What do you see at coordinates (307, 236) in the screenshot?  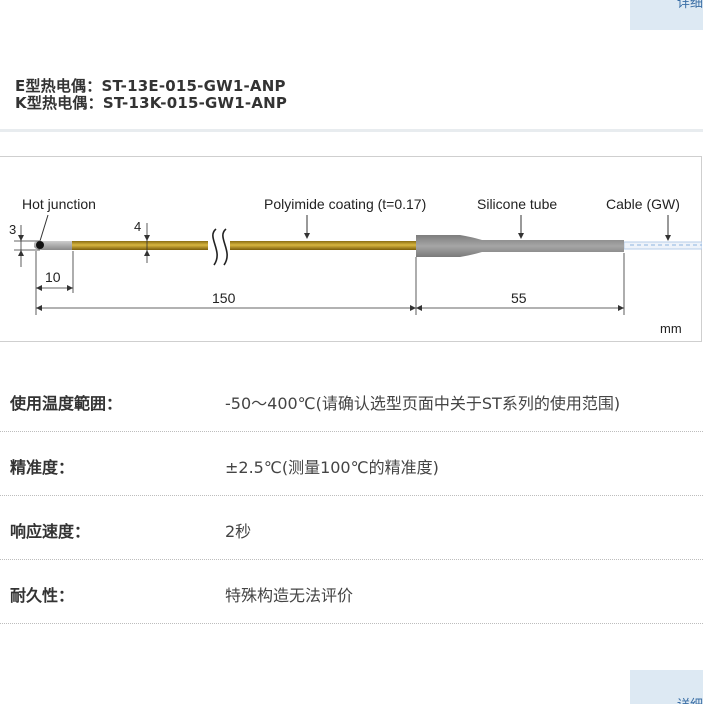 I see `coating-arrowhead` at bounding box center [307, 236].